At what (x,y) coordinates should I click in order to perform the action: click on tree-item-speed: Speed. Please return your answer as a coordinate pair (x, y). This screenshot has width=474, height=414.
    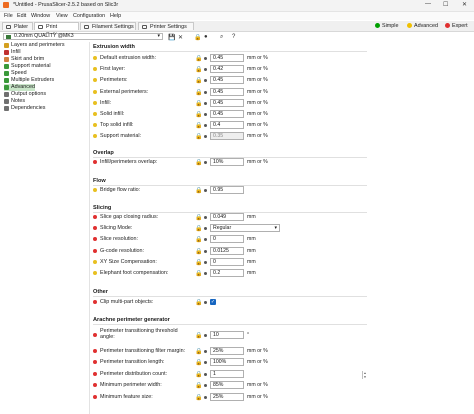
    Looking at the image, I should click on (15, 73).